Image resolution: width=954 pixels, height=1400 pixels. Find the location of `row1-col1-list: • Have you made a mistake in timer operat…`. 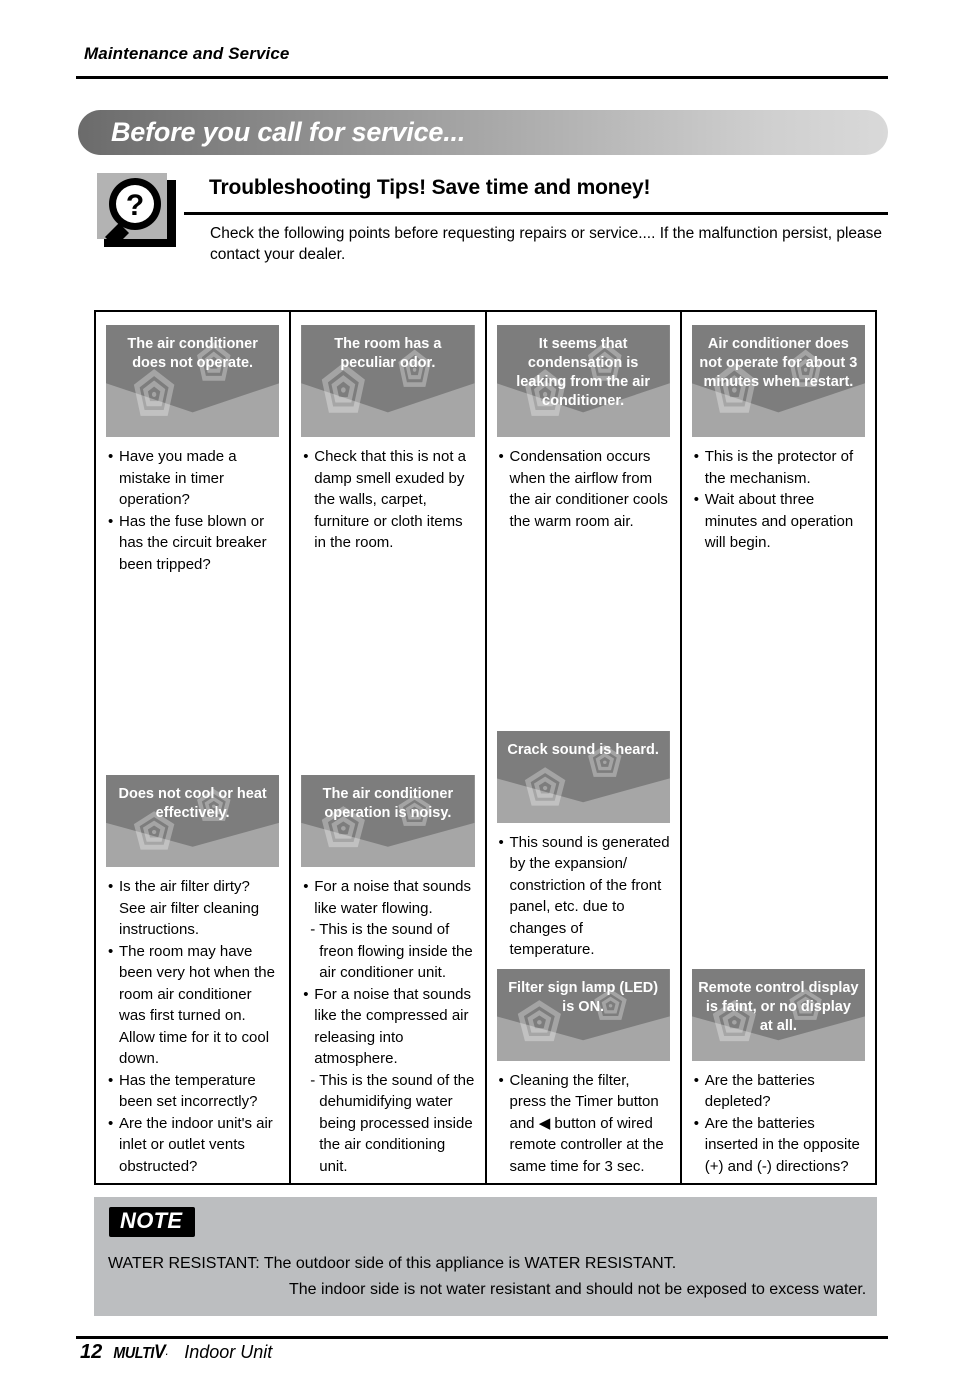

row1-col1-list: • Have you made a mistake in timer operat… is located at coordinates (192, 506).